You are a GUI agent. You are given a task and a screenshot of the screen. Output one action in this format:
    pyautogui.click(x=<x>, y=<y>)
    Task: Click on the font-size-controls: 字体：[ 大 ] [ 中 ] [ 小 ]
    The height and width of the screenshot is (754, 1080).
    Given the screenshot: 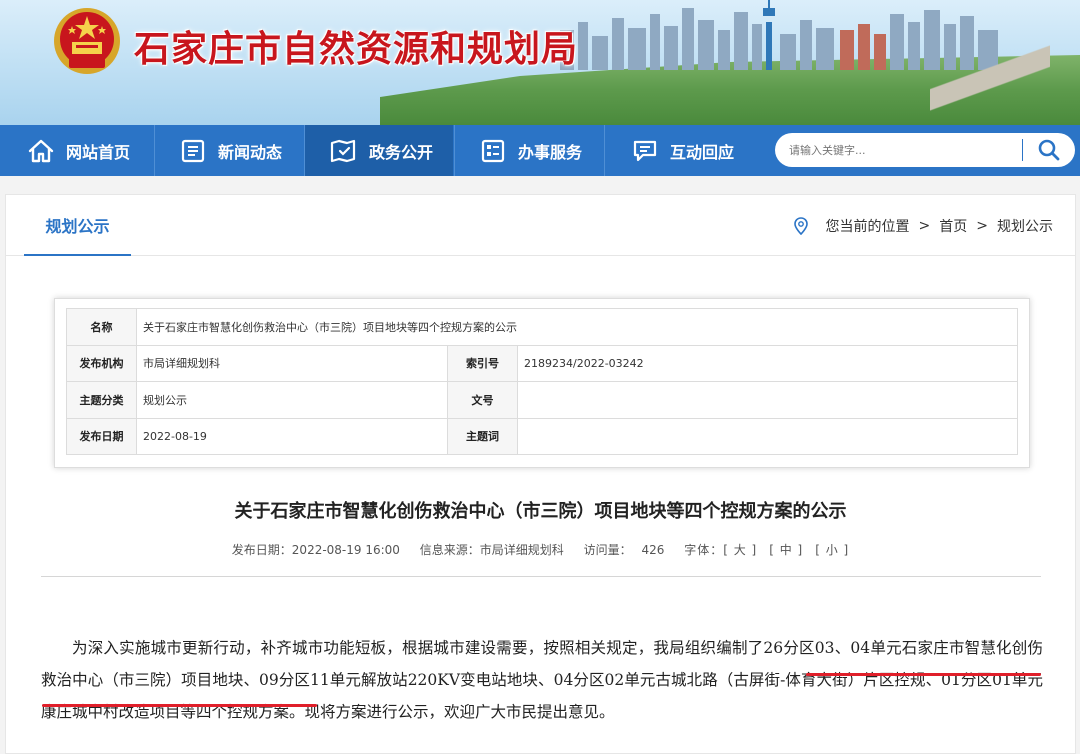 What is the action you would take?
    pyautogui.click(x=766, y=550)
    